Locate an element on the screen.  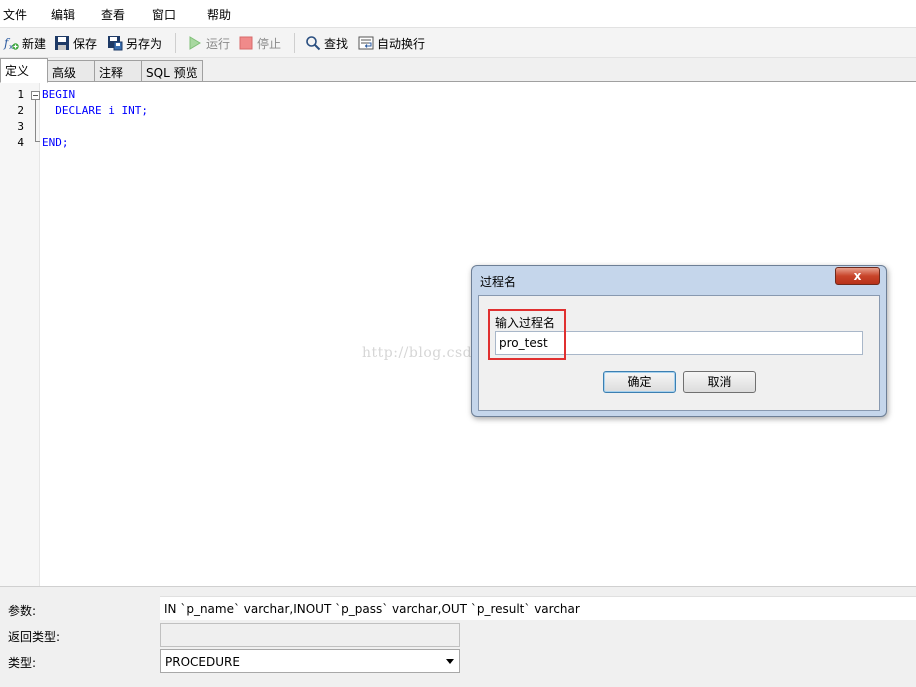
word-wrap-label: 自动换行 is located at coordinates (401, 43).